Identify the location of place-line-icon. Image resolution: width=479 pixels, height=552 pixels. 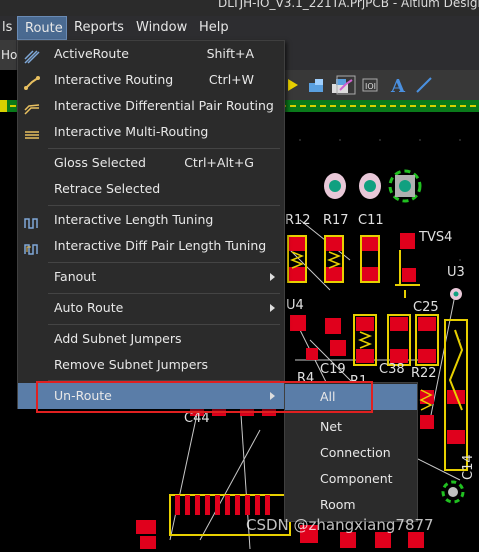
(424, 85).